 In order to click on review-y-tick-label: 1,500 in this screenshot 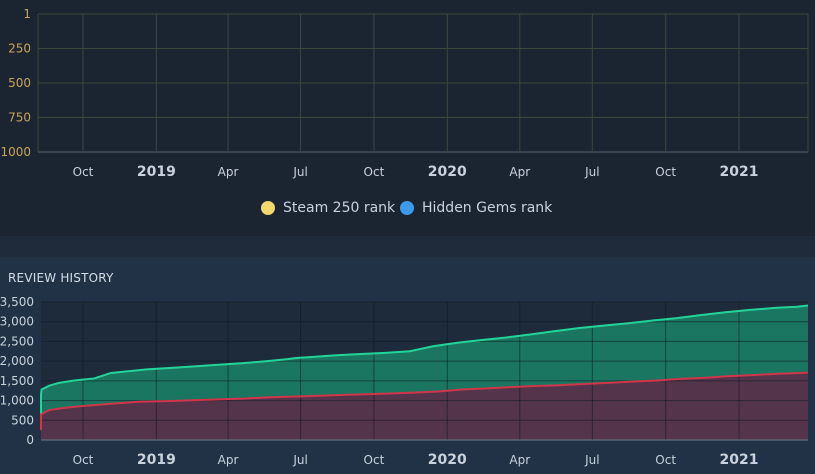, I will do `click(17, 381)`.